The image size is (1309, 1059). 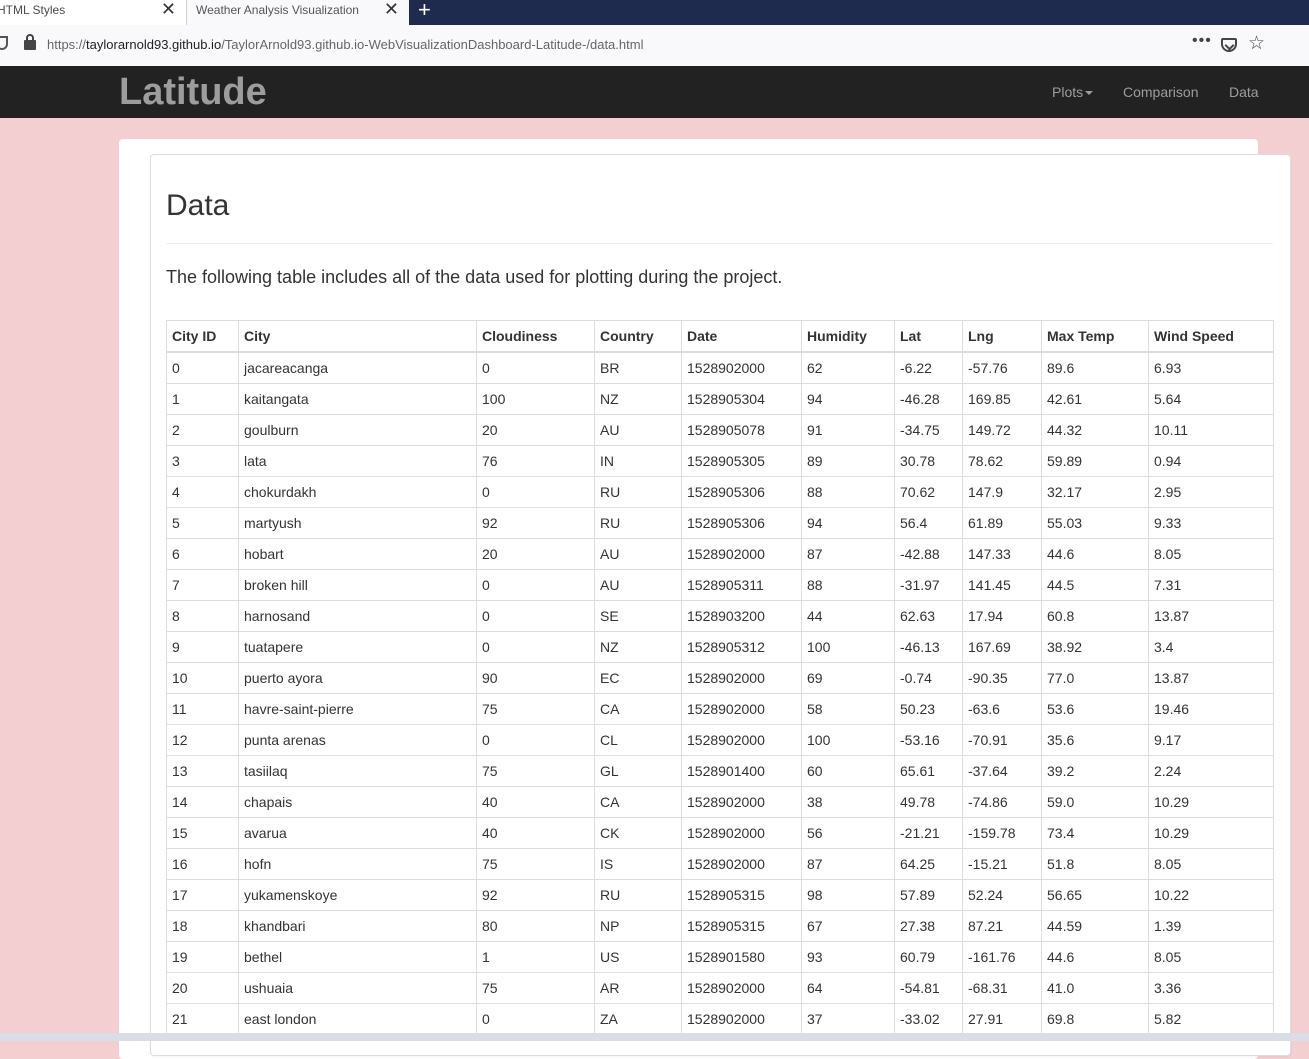 I want to click on table-cell: 3.4, so click(x=1211, y=647).